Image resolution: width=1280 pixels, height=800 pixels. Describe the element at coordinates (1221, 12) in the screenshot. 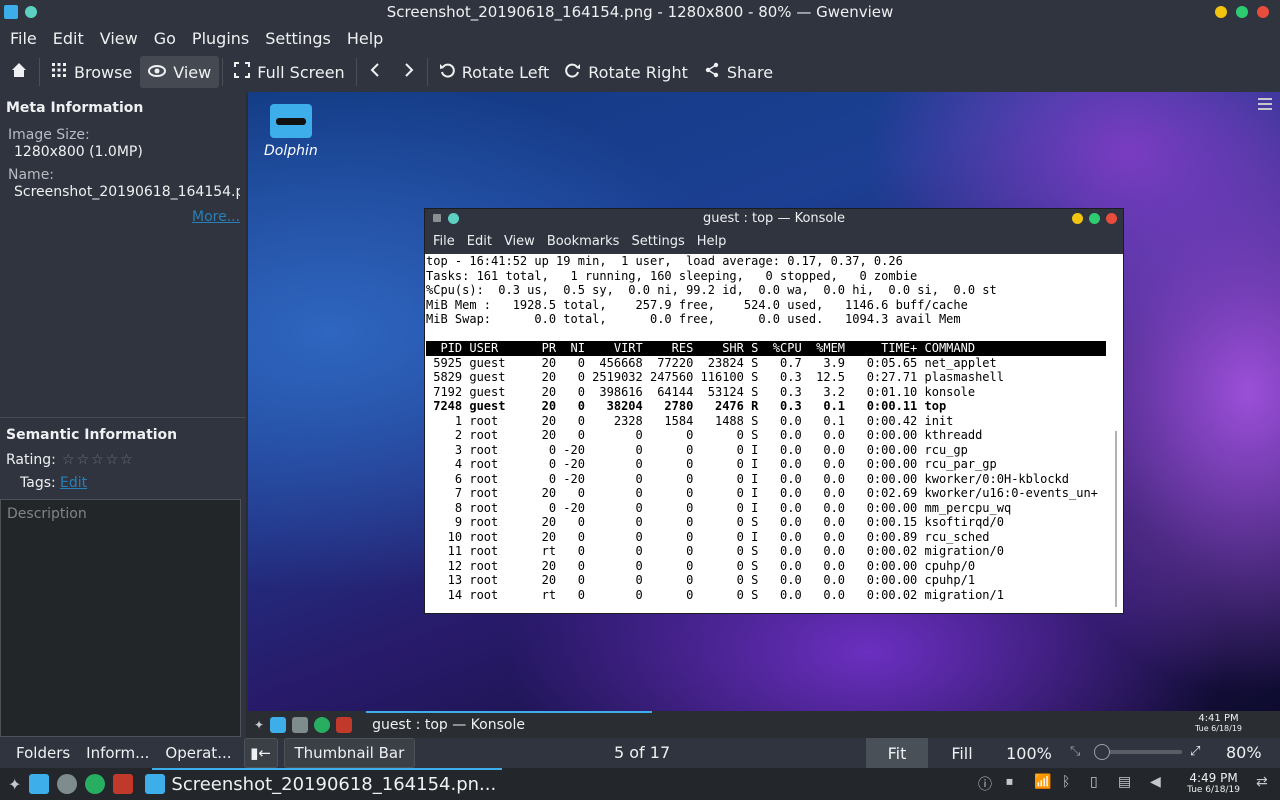

I see `minimize-button` at that location.